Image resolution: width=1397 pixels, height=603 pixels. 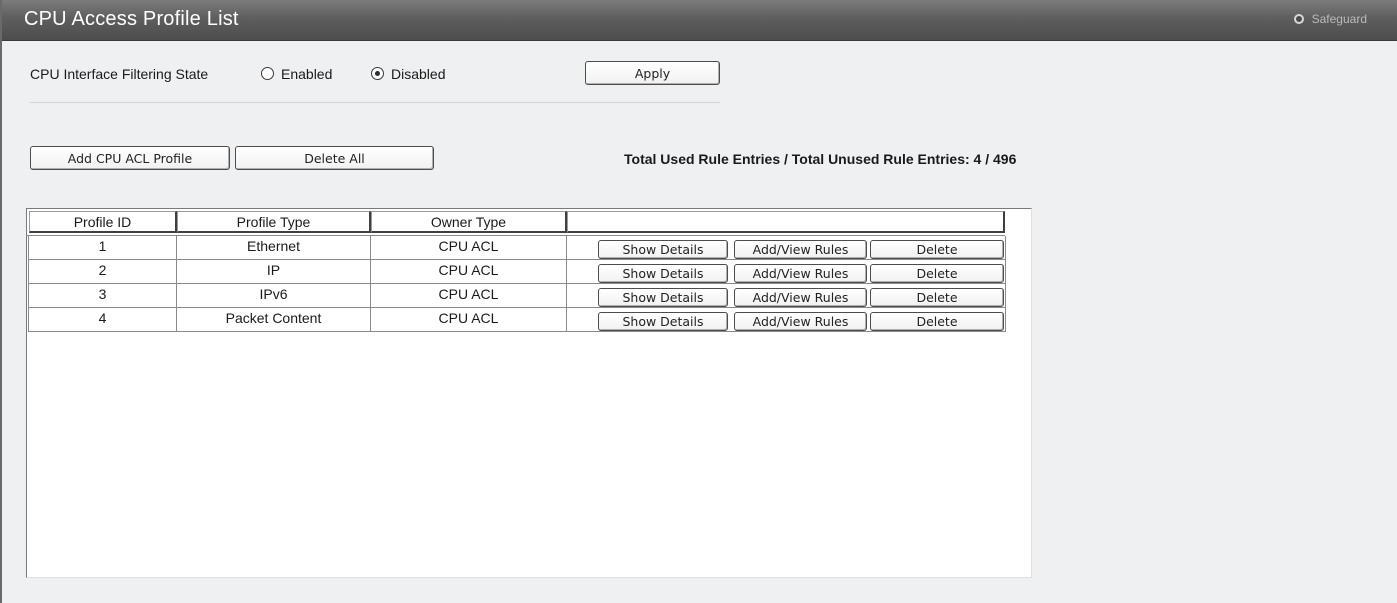 What do you see at coordinates (1298, 19) in the screenshot?
I see `safeguard-status-icon` at bounding box center [1298, 19].